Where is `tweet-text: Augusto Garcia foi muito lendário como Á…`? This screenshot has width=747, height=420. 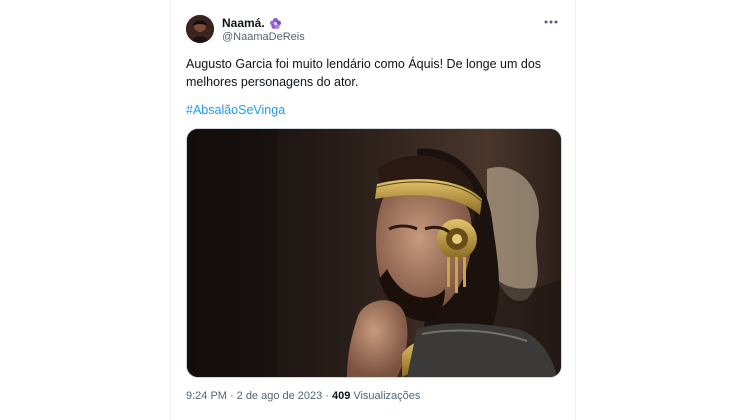 tweet-text: Augusto Garcia foi muito lendário como Á… is located at coordinates (364, 73).